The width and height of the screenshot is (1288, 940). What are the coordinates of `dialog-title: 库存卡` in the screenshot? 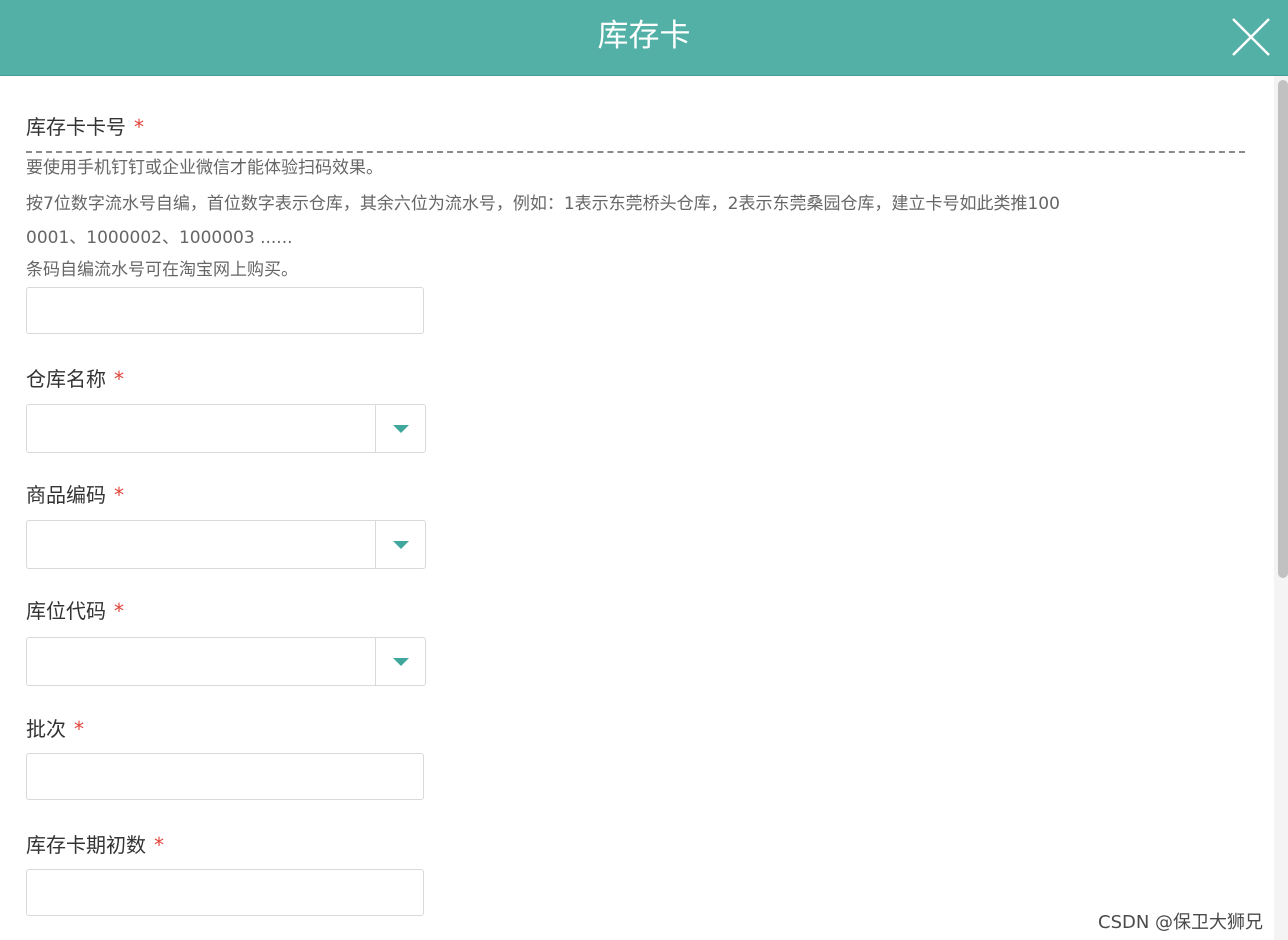 It's located at (644, 36).